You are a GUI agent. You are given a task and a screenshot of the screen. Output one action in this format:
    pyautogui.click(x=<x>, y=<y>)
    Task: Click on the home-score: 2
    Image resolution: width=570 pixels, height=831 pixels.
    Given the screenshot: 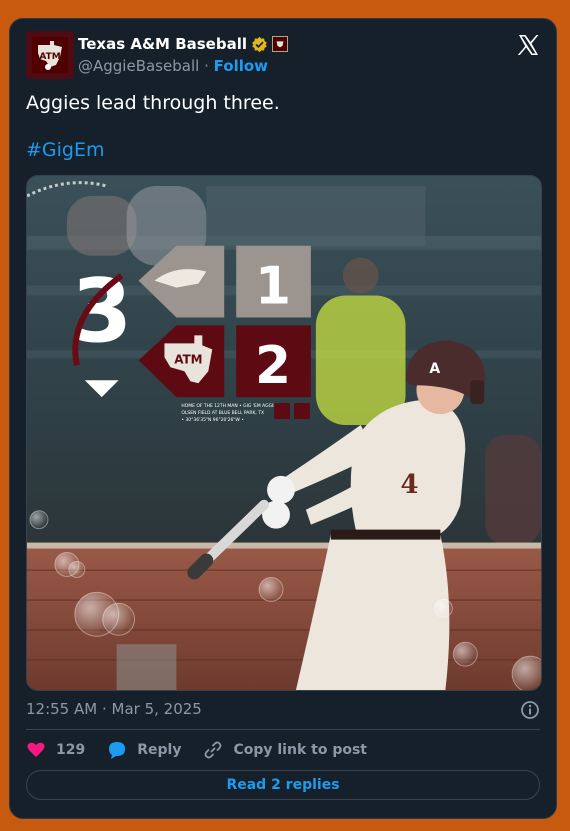 What is the action you would take?
    pyautogui.click(x=273, y=366)
    